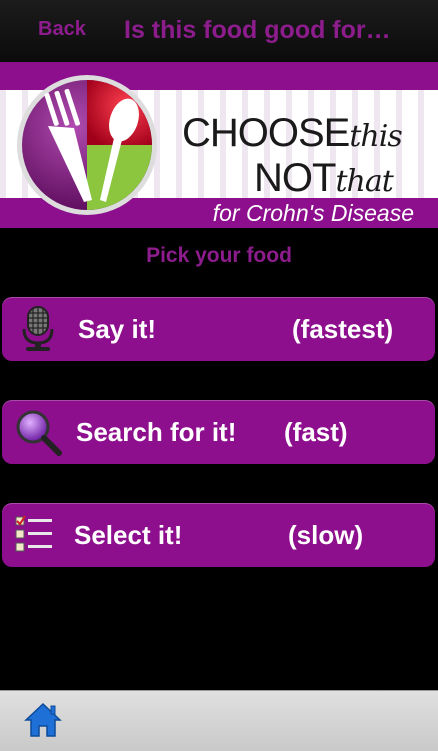 This screenshot has height=751, width=438. What do you see at coordinates (156, 432) in the screenshot?
I see `search-for-it-label: Search for it!` at bounding box center [156, 432].